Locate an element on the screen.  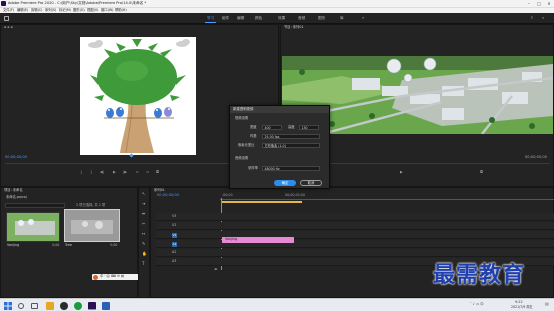
track-v3: V3 is located at coordinates (355, 217).